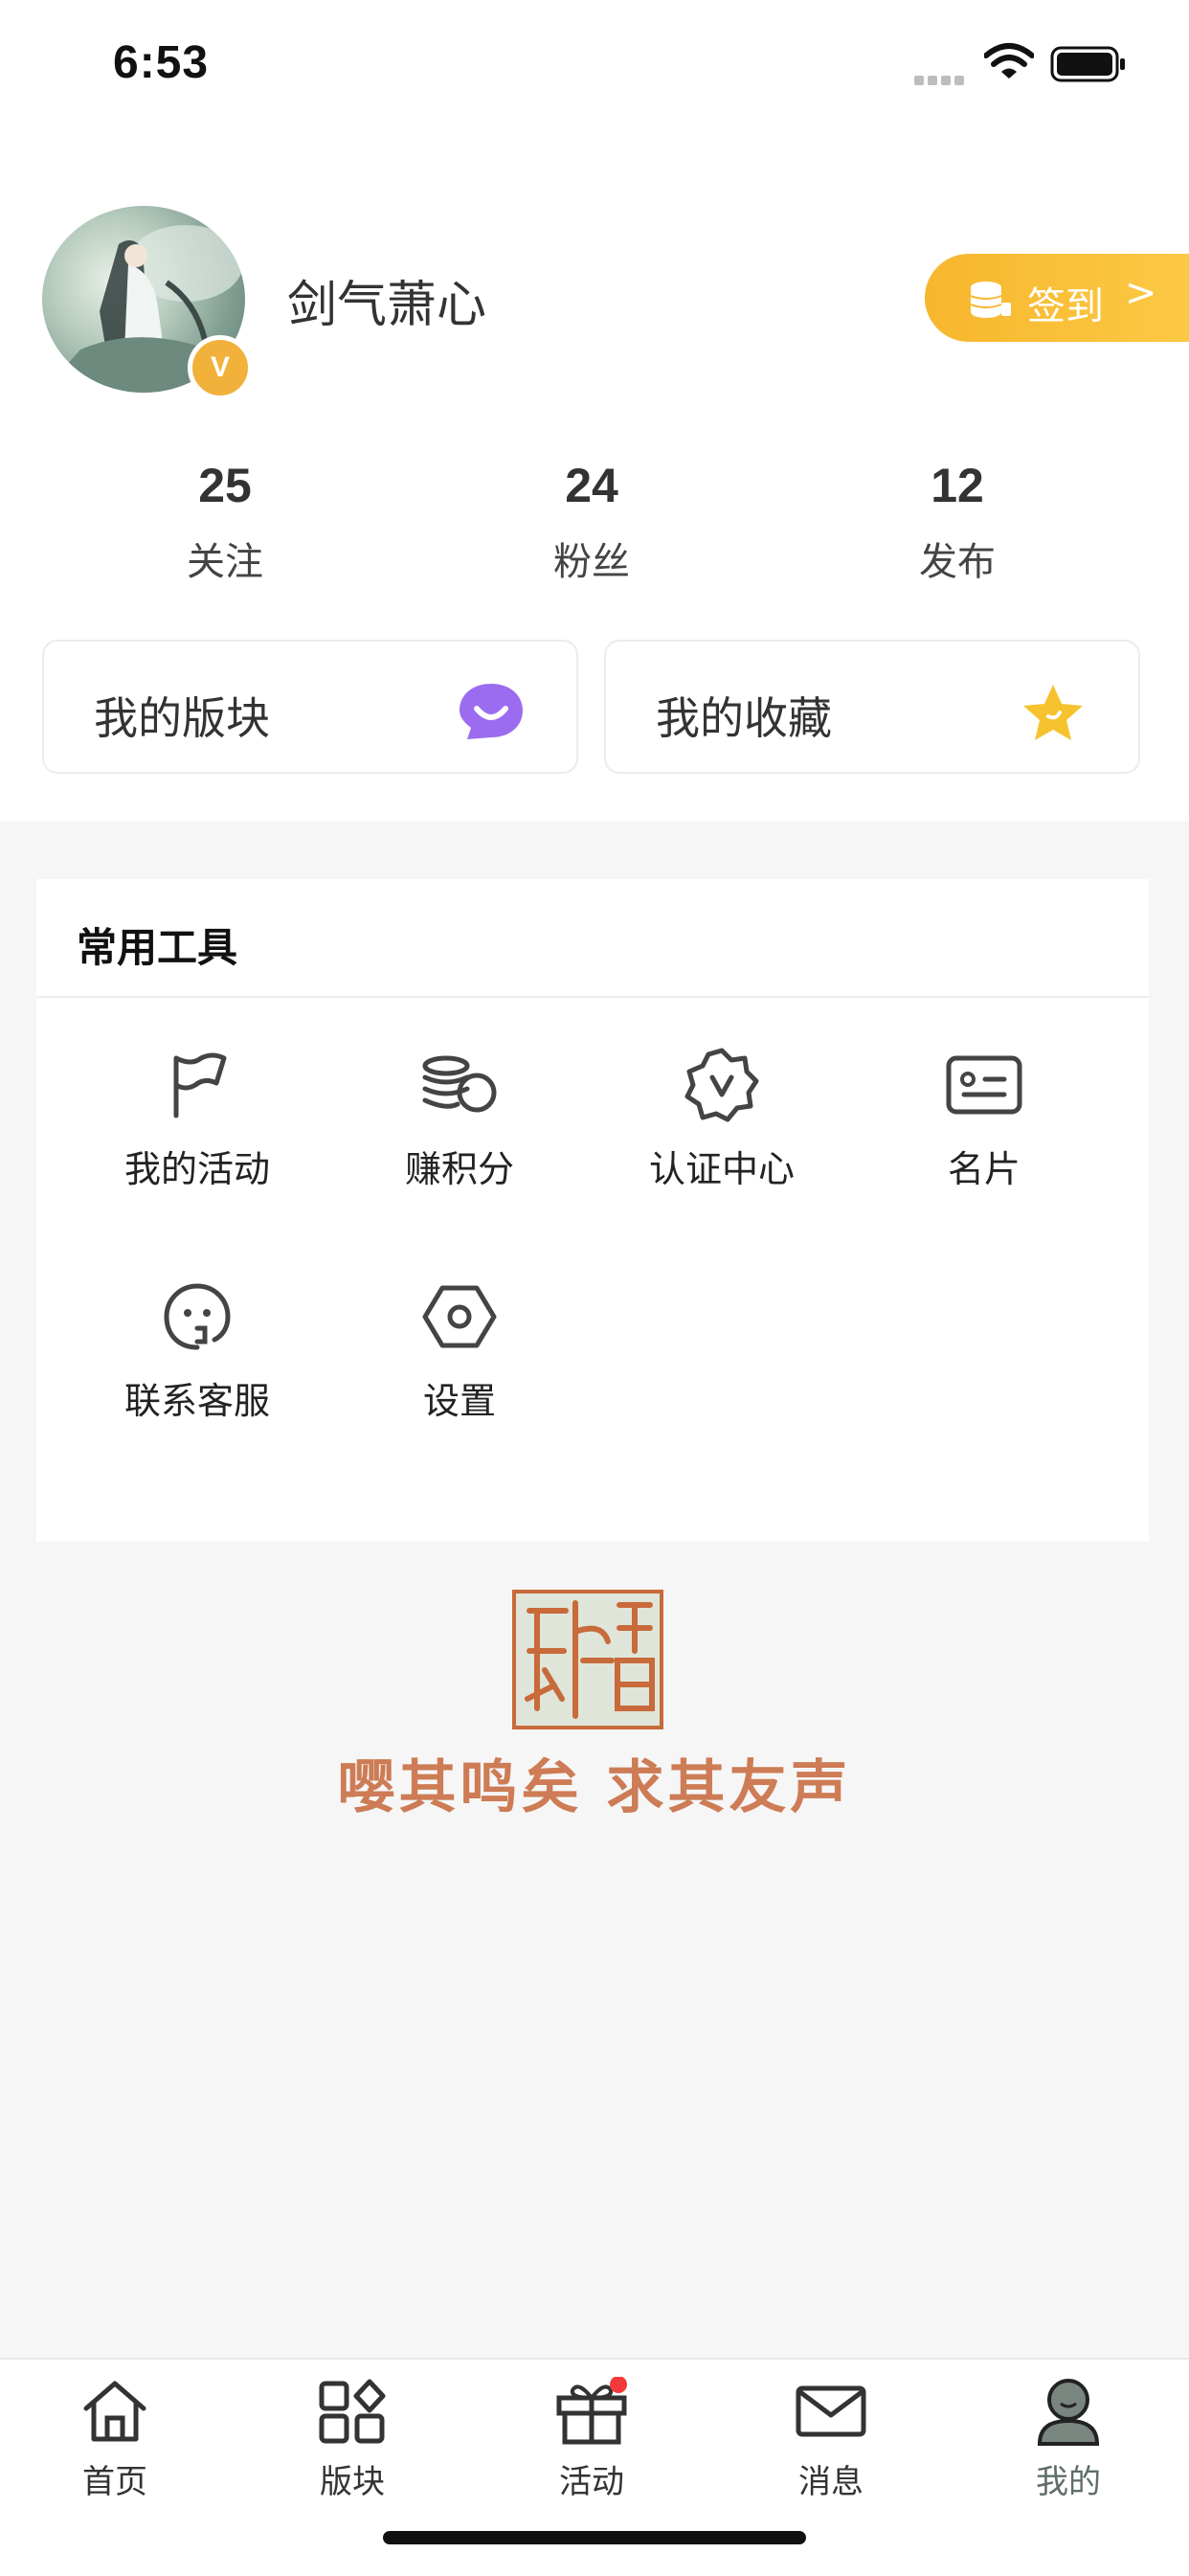 The width and height of the screenshot is (1189, 2576). I want to click on username: 剑气萧心, so click(387, 305).